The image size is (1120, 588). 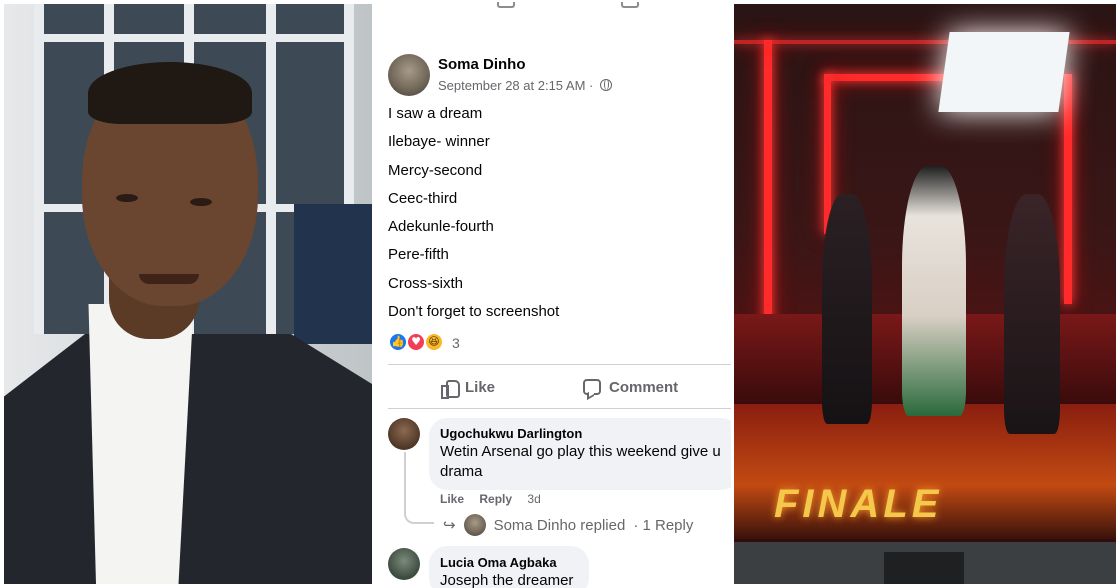 What do you see at coordinates (449, 525) in the screenshot?
I see `reply-arrow-icon: ↪` at bounding box center [449, 525].